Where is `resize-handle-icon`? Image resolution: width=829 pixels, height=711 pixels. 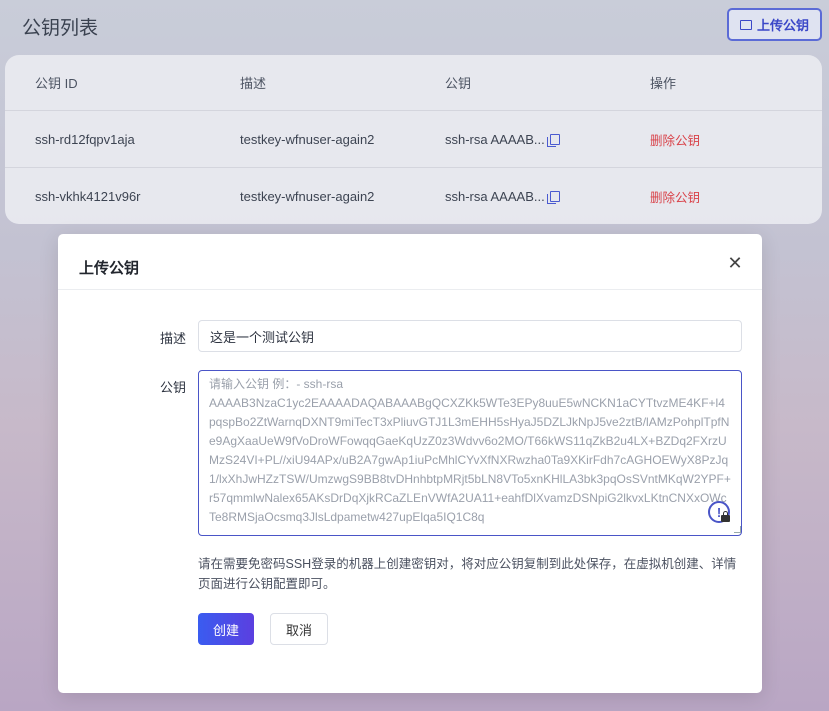
resize-handle-icon is located at coordinates (737, 529).